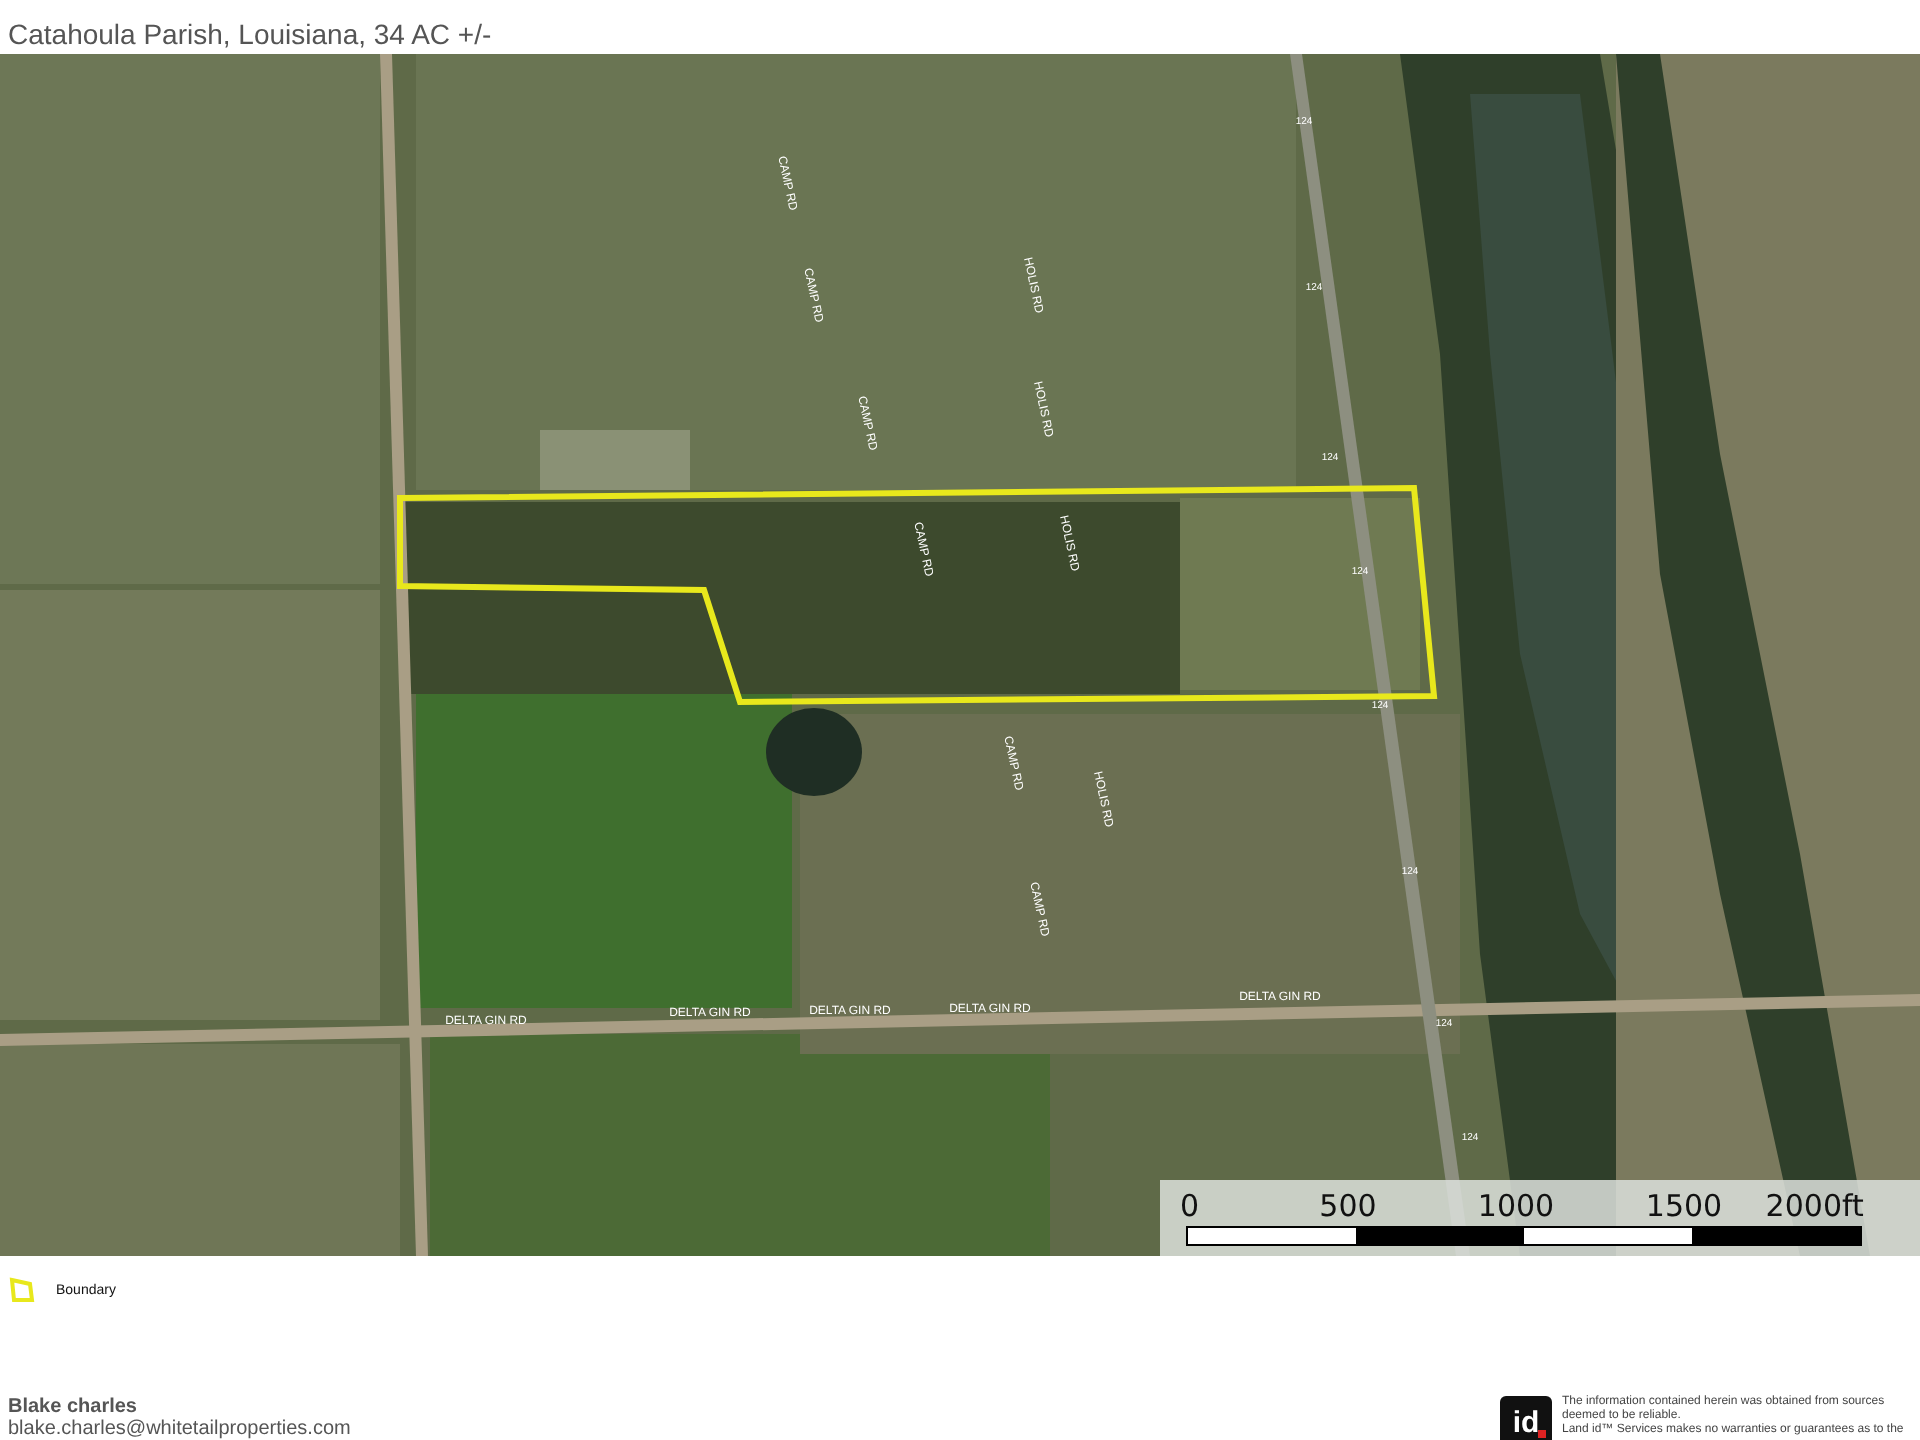 The width and height of the screenshot is (1920, 1440). I want to click on scale-label: 500, so click(1348, 1206).